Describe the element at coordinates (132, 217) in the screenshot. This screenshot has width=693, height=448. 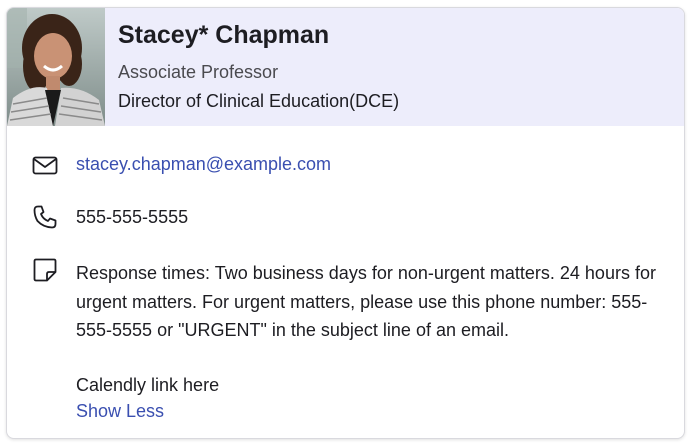
I see `phone-number: 555-555-5555` at that location.